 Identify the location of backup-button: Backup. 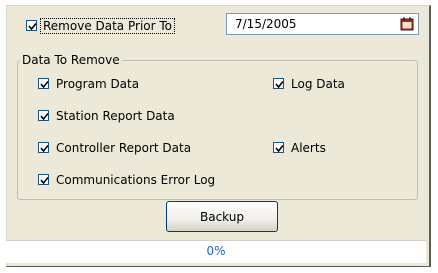
(222, 216).